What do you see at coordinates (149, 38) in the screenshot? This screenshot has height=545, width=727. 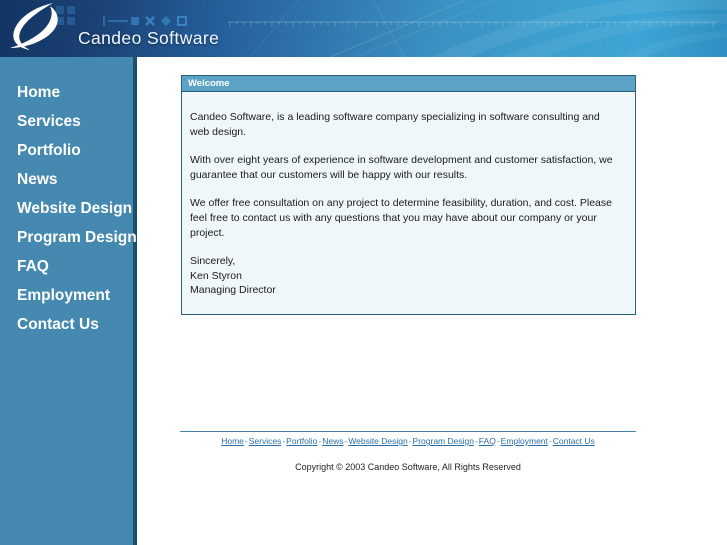 I see `brand-title: Candeo Software` at bounding box center [149, 38].